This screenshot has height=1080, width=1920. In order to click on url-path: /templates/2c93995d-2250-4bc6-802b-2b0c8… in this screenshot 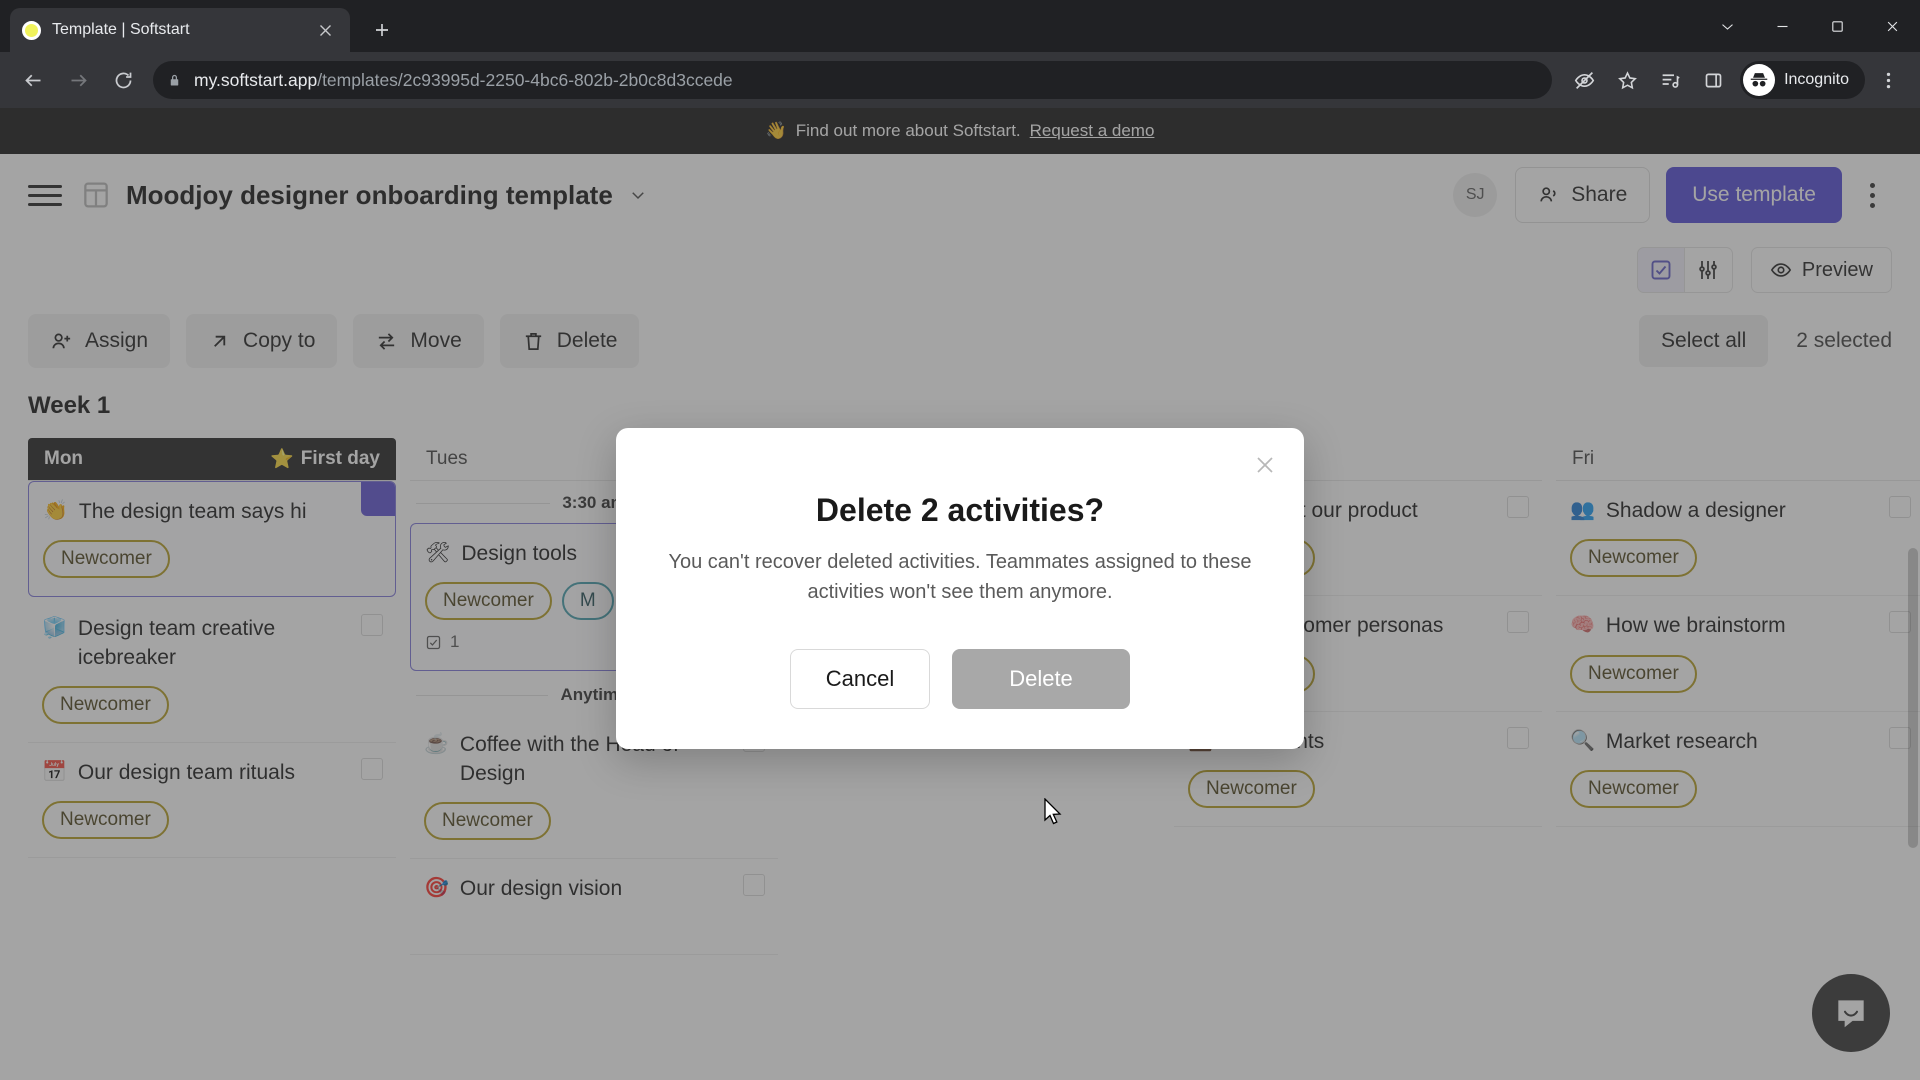, I will do `click(525, 79)`.